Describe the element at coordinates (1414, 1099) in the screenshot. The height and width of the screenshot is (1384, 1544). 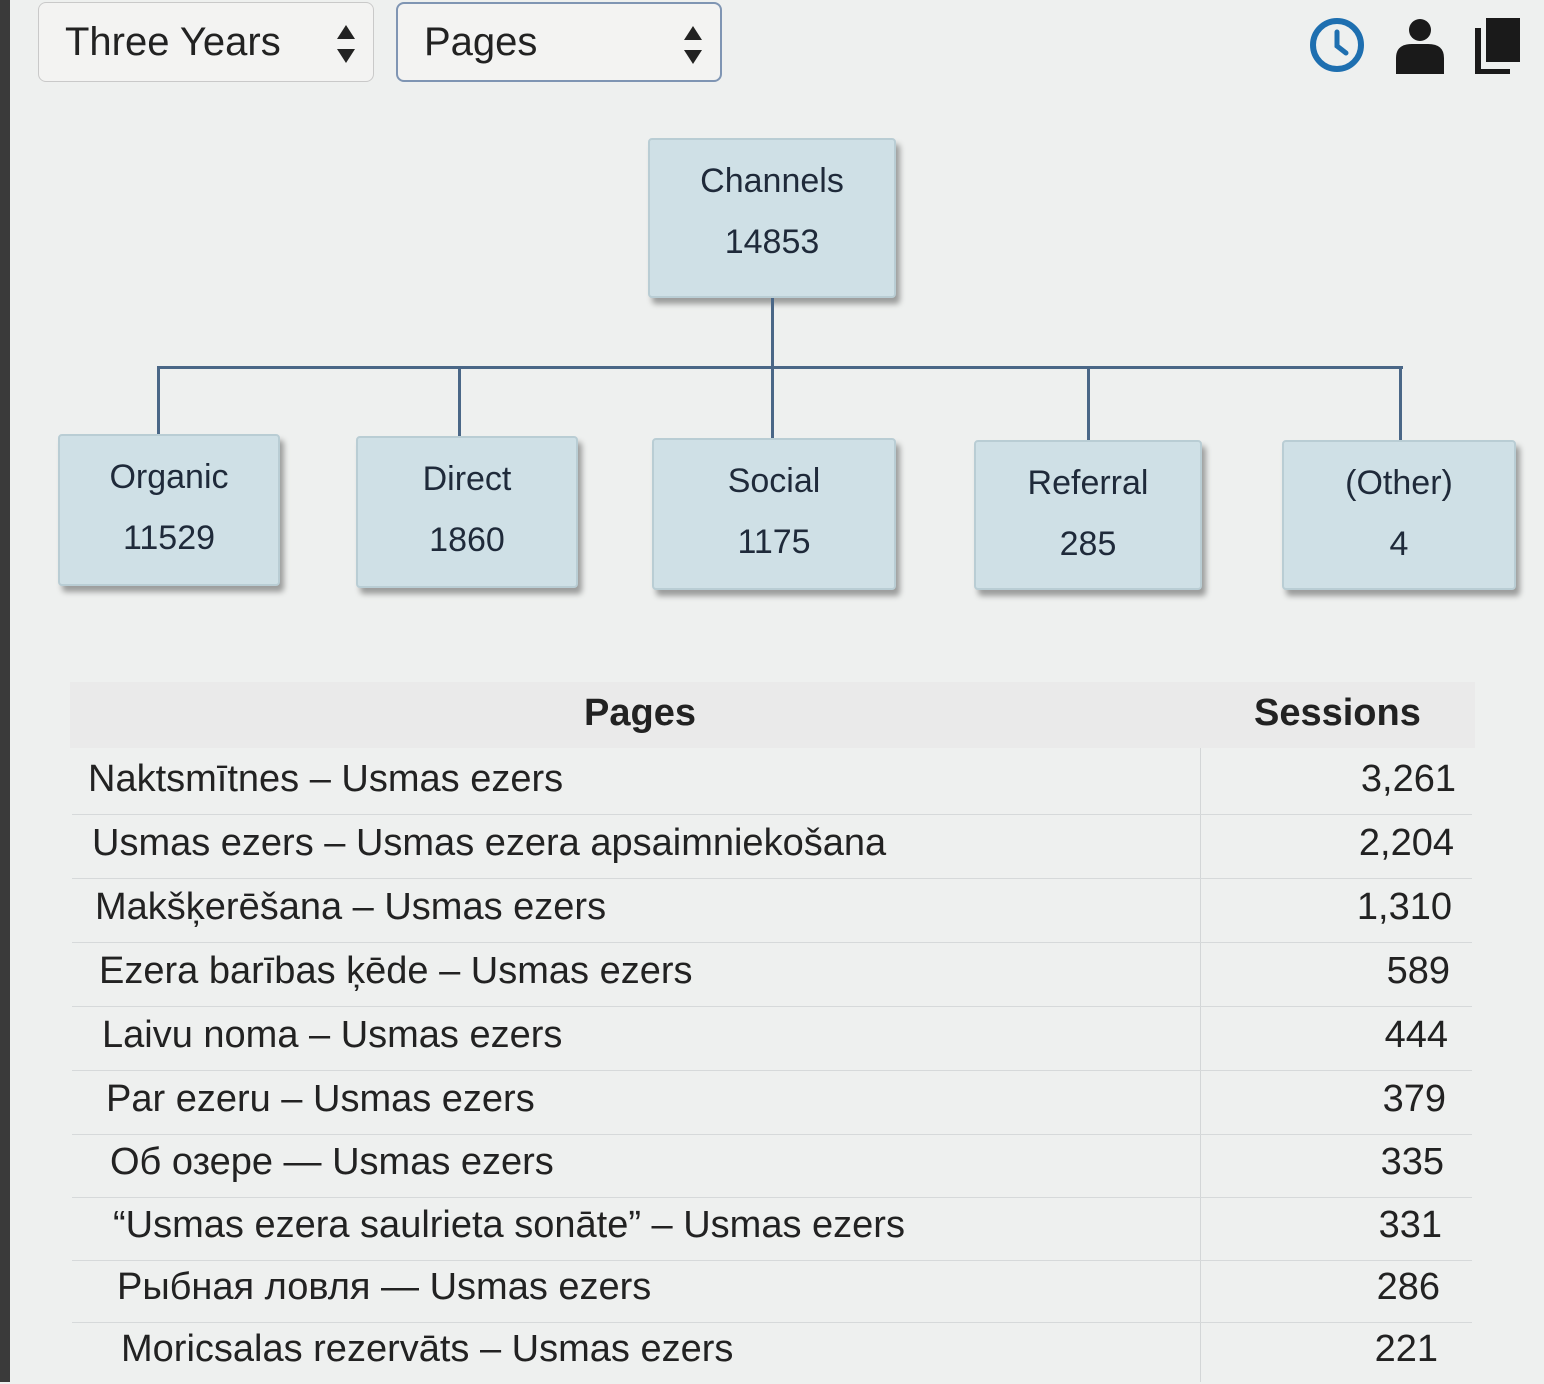
I see `sessions-cell: 379` at that location.